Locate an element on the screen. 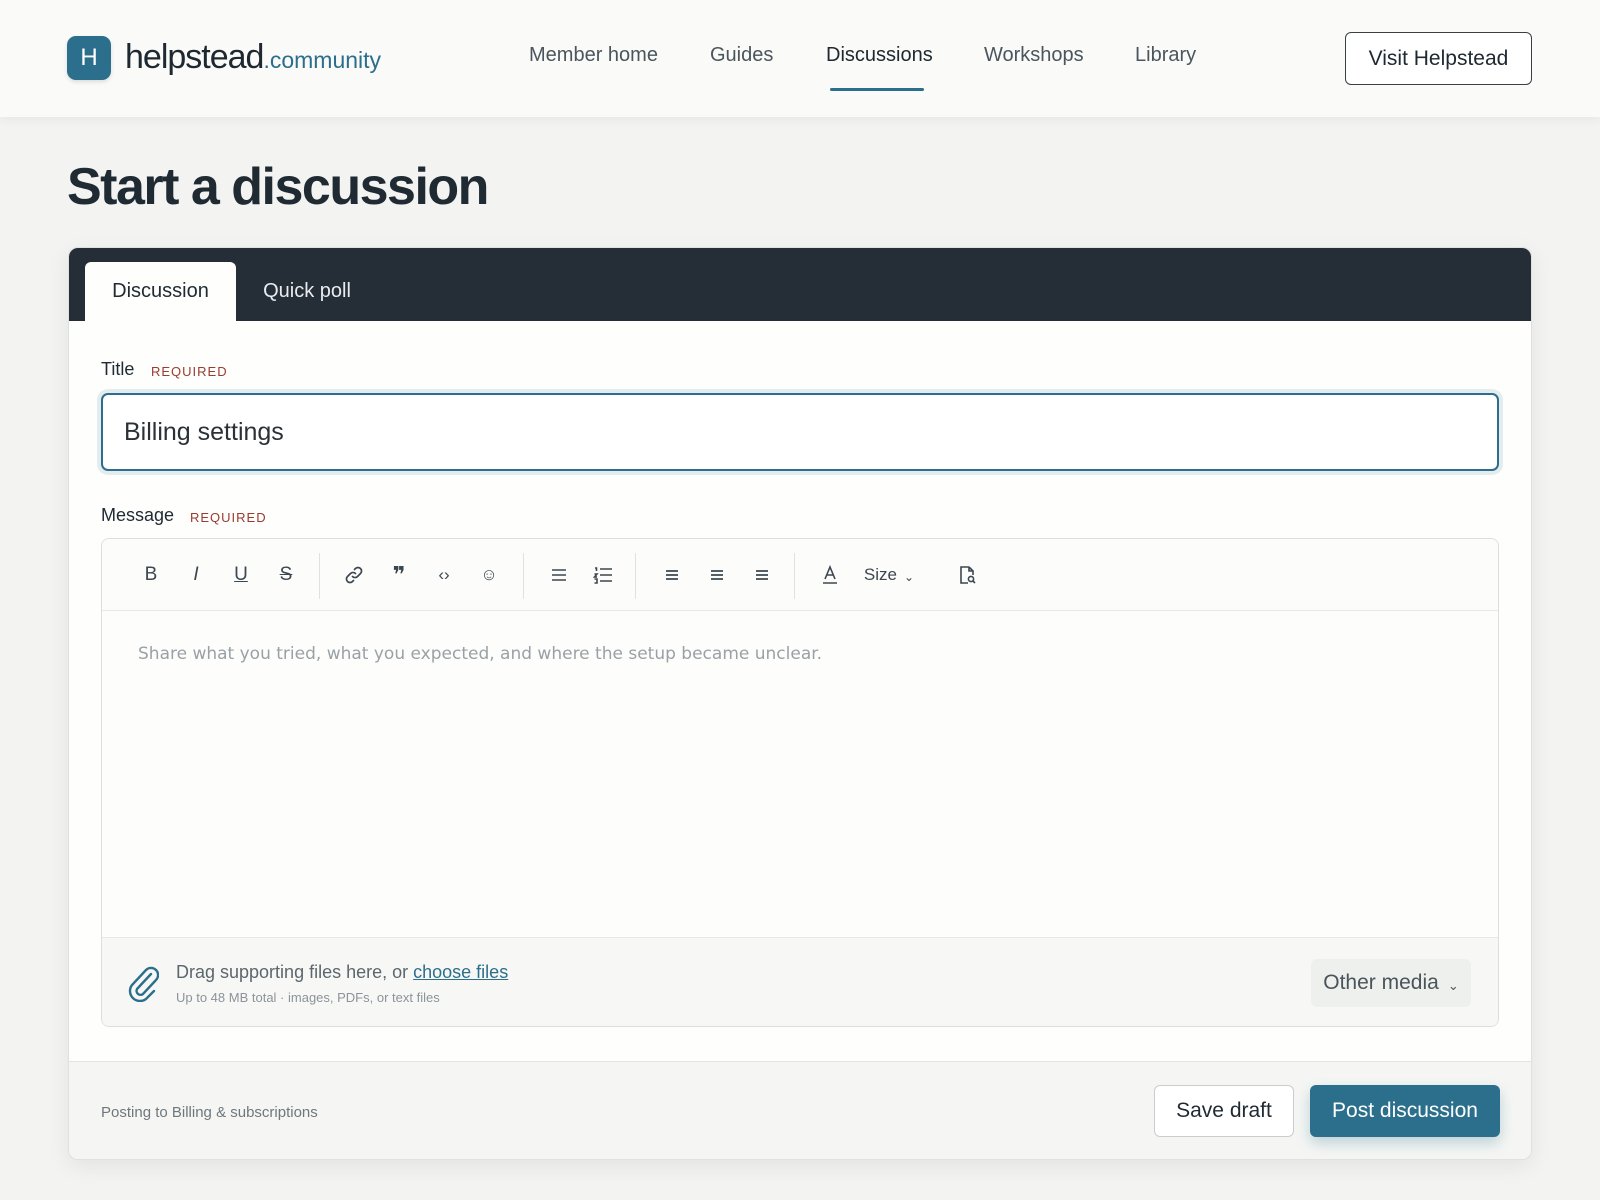 This screenshot has width=1600, height=1200. code-button: ‹› is located at coordinates (444, 575).